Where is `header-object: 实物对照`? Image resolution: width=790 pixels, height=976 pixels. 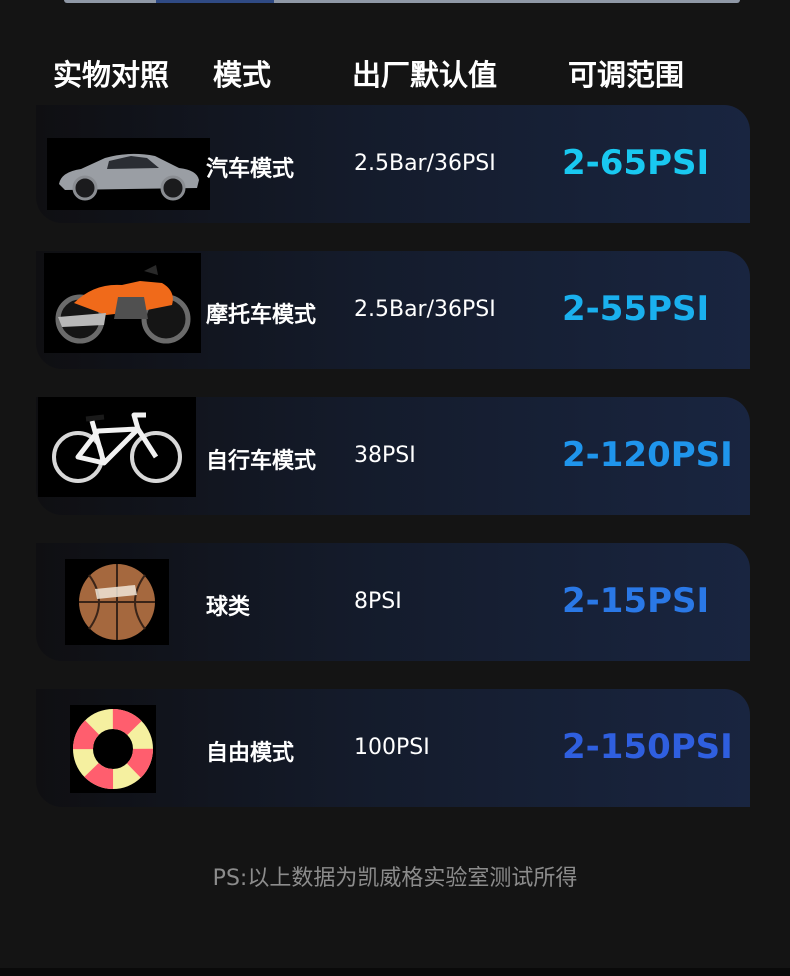 header-object: 实物对照 is located at coordinates (111, 75).